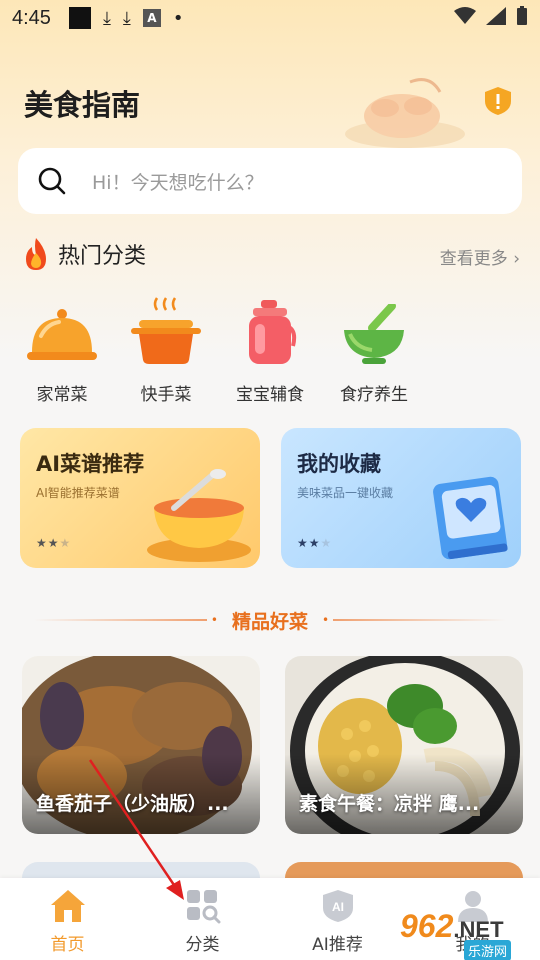 This screenshot has width=540, height=960. What do you see at coordinates (78, 493) in the screenshot?
I see `ai-card-subtitle: AI智能推荐菜谱` at bounding box center [78, 493].